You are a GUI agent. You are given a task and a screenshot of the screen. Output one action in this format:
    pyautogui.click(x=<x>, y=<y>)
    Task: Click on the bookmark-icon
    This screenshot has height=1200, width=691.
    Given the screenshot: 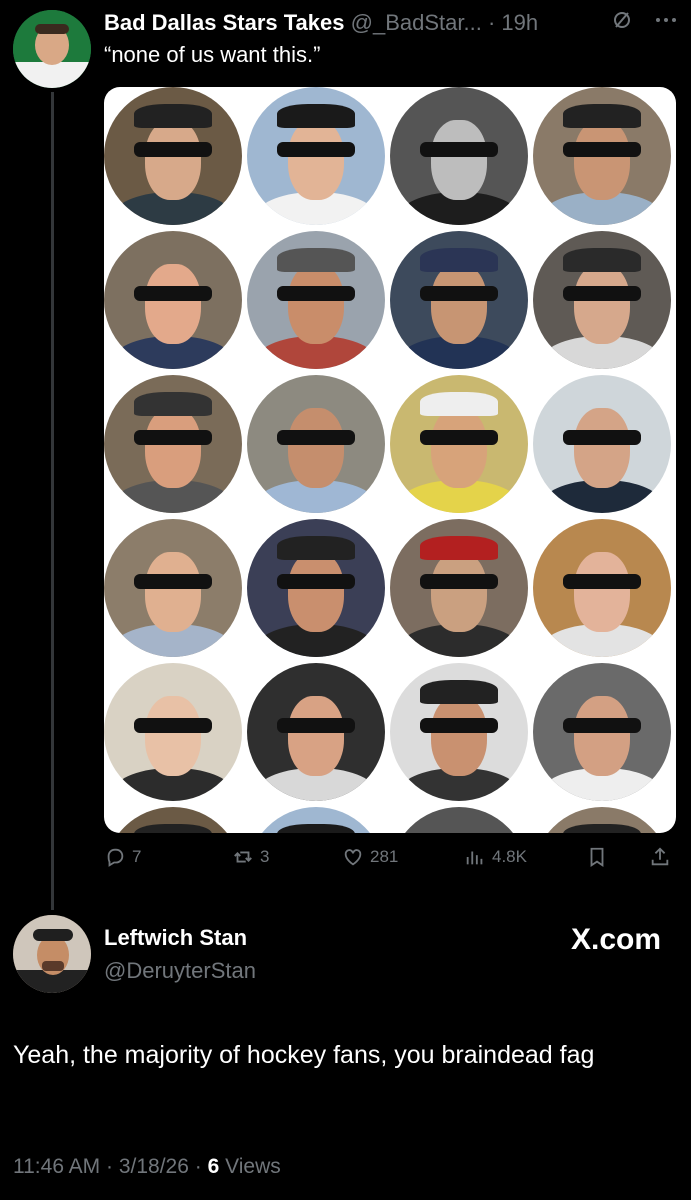 What is the action you would take?
    pyautogui.click(x=597, y=857)
    